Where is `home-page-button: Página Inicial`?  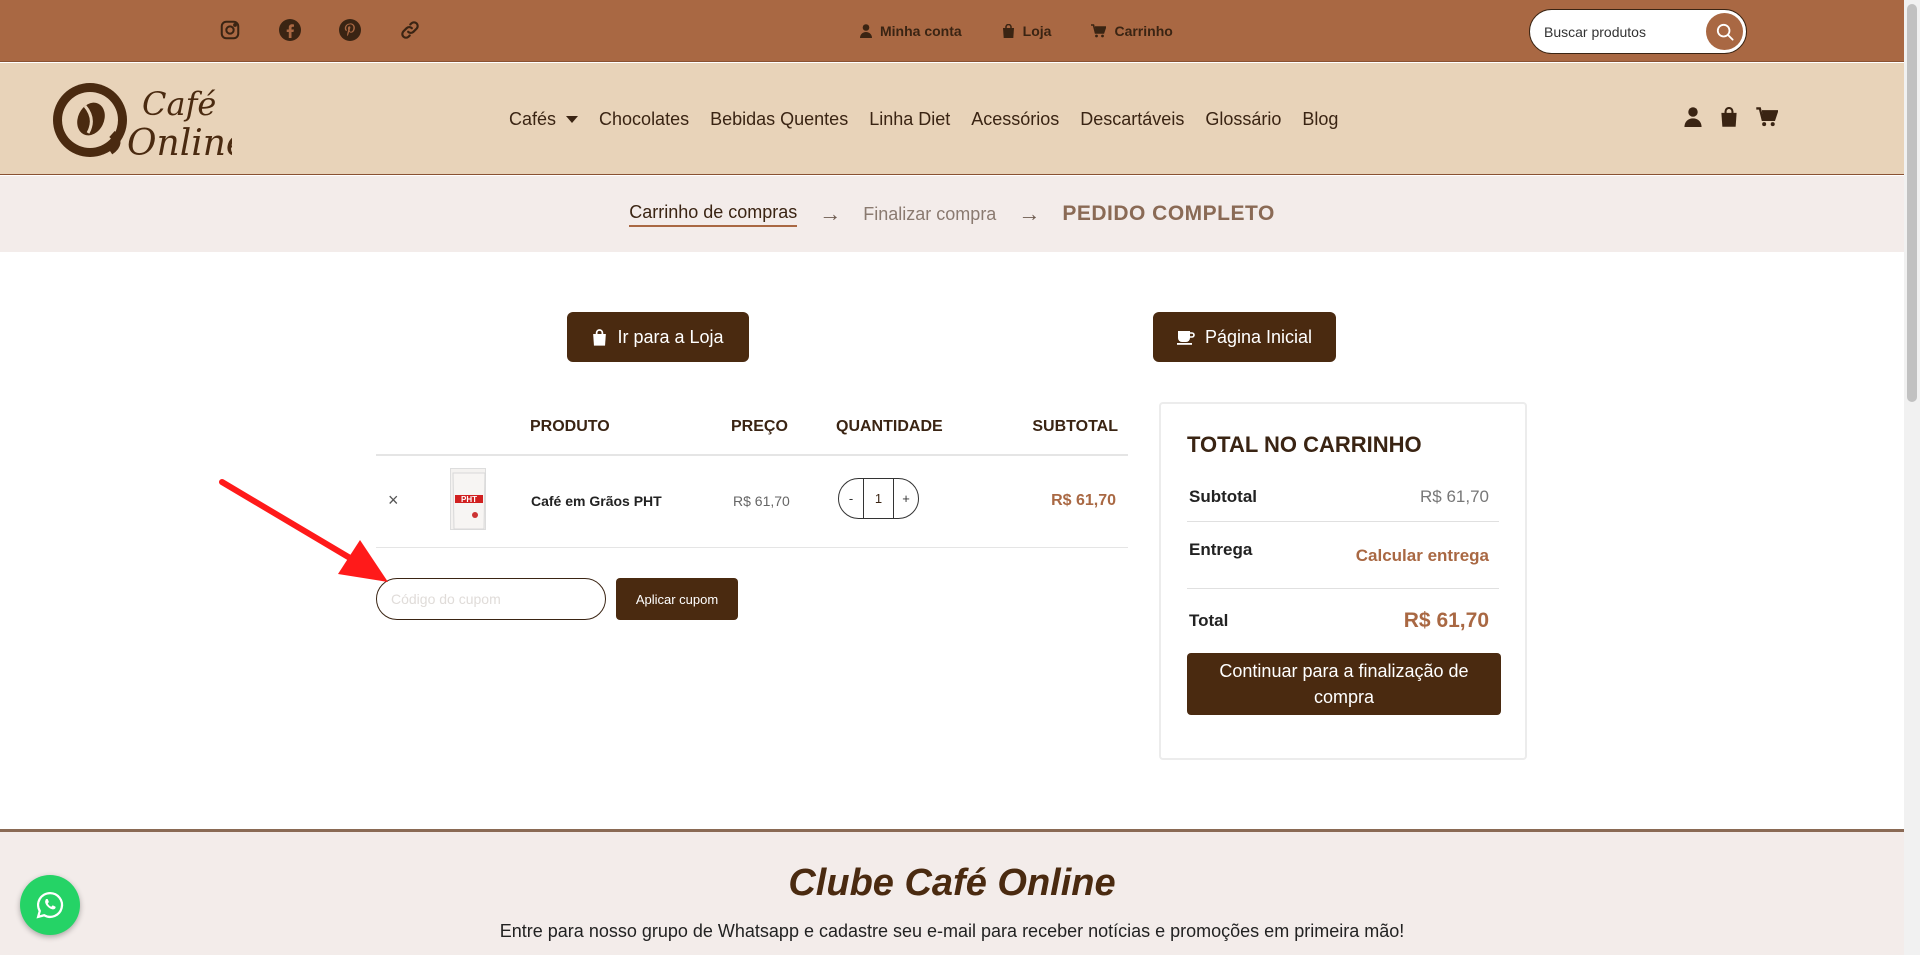
home-page-button: Página Inicial is located at coordinates (1244, 337).